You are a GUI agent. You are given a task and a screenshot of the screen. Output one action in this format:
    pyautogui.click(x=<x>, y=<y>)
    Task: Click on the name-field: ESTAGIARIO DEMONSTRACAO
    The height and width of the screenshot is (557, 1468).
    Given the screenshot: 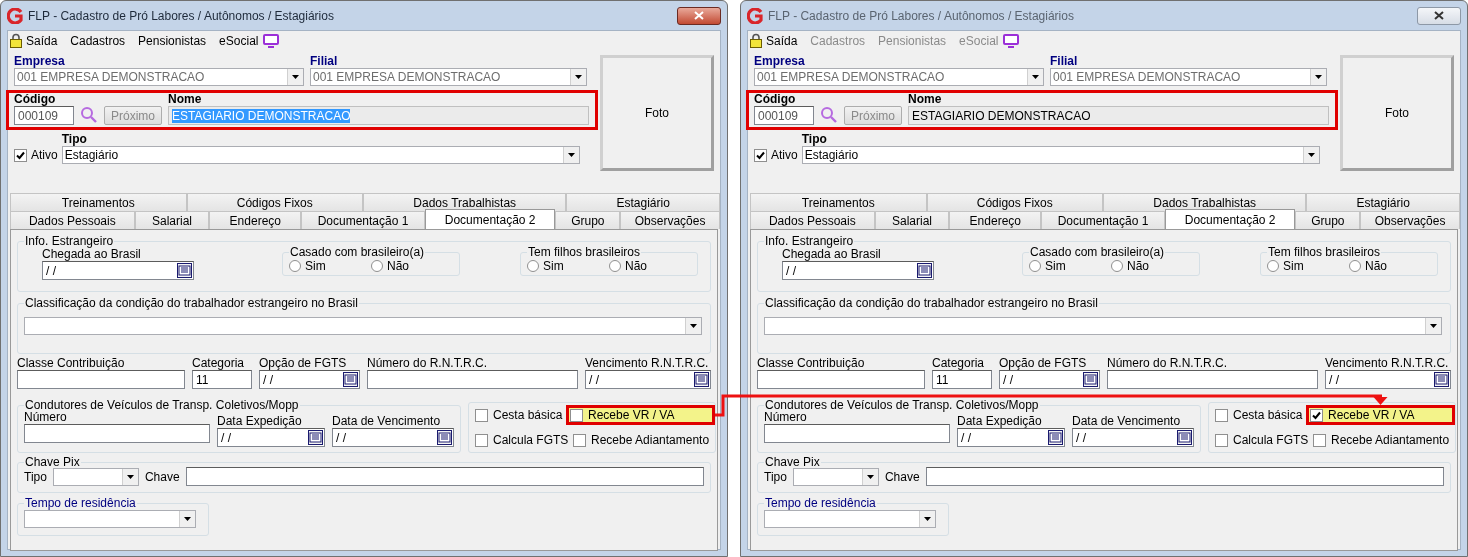 What is the action you would take?
    pyautogui.click(x=1118, y=115)
    